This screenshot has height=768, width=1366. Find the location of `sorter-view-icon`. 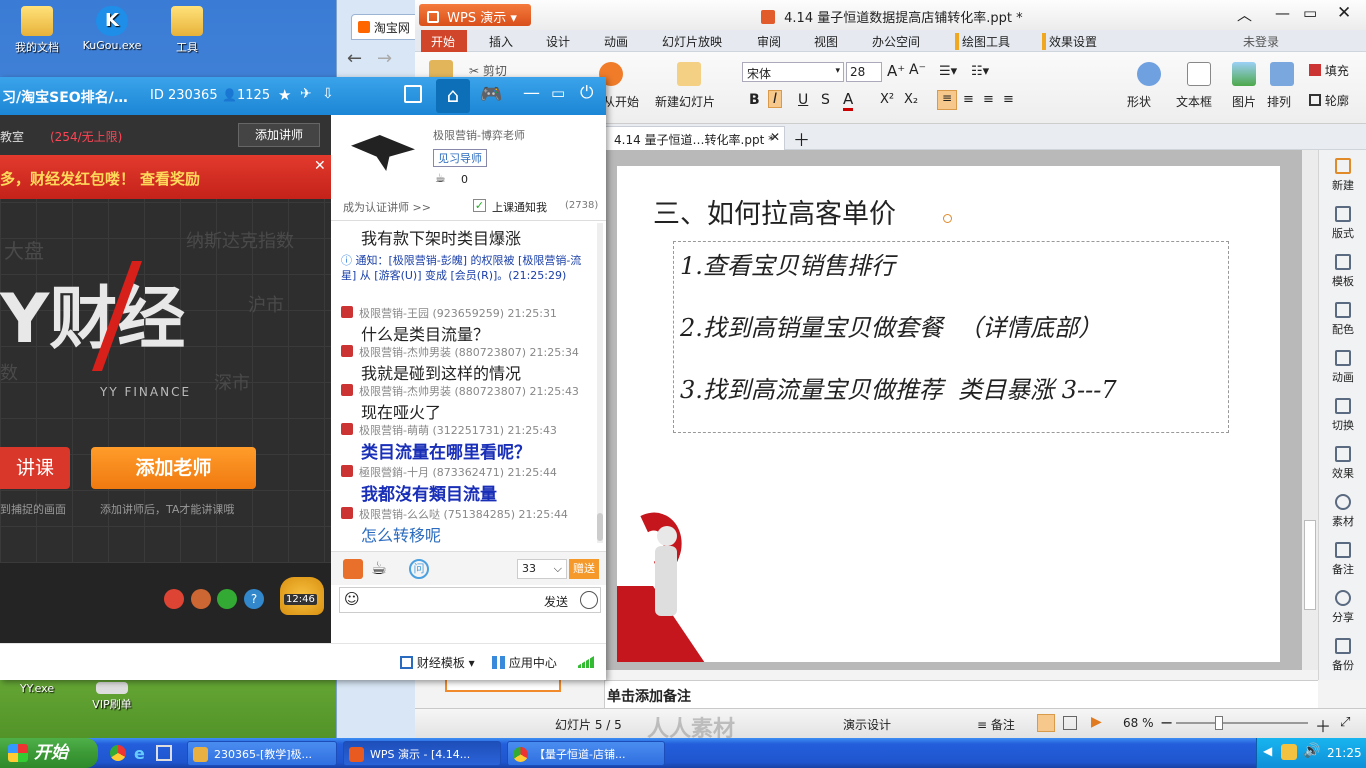

sorter-view-icon is located at coordinates (1070, 723).